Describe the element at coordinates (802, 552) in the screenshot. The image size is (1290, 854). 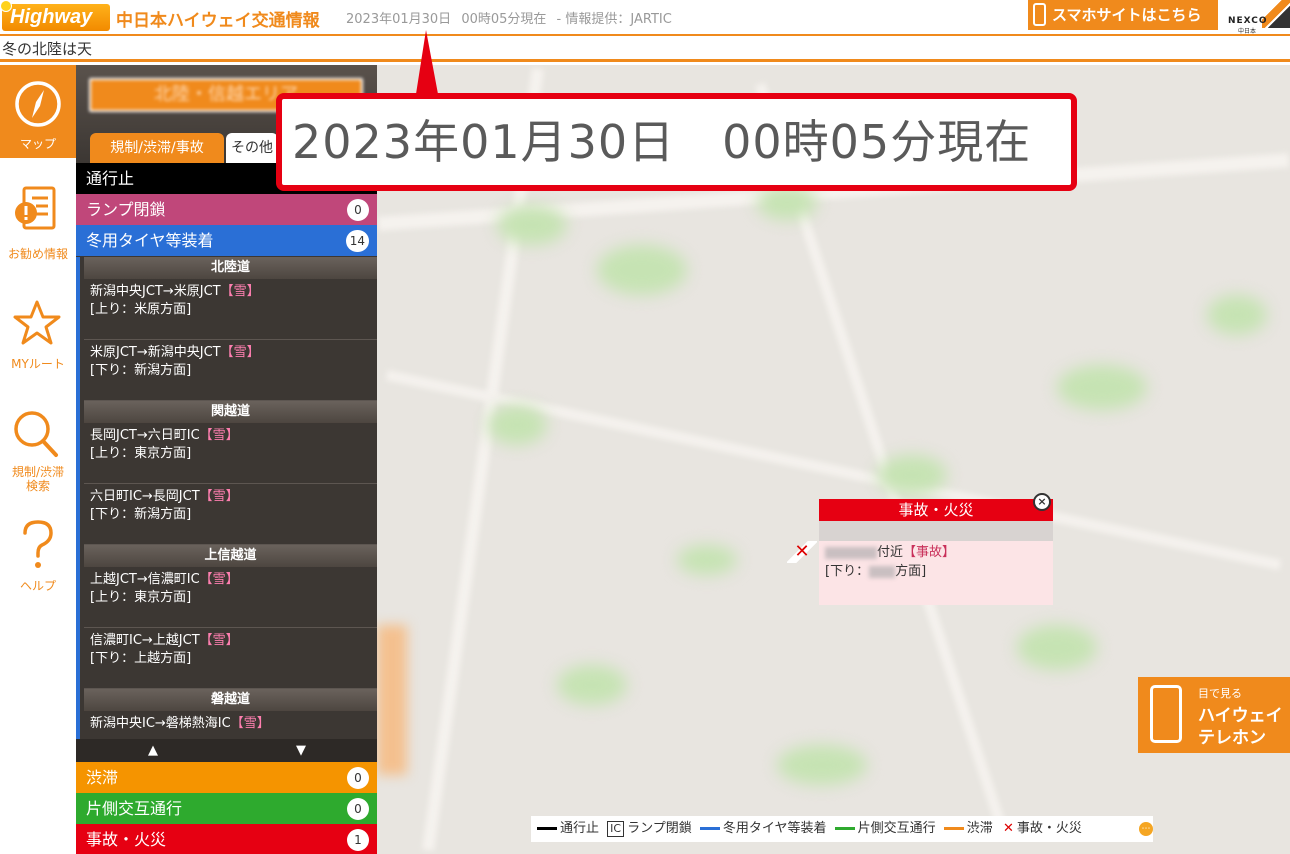
I see `accident-marker-icon: ✕` at that location.